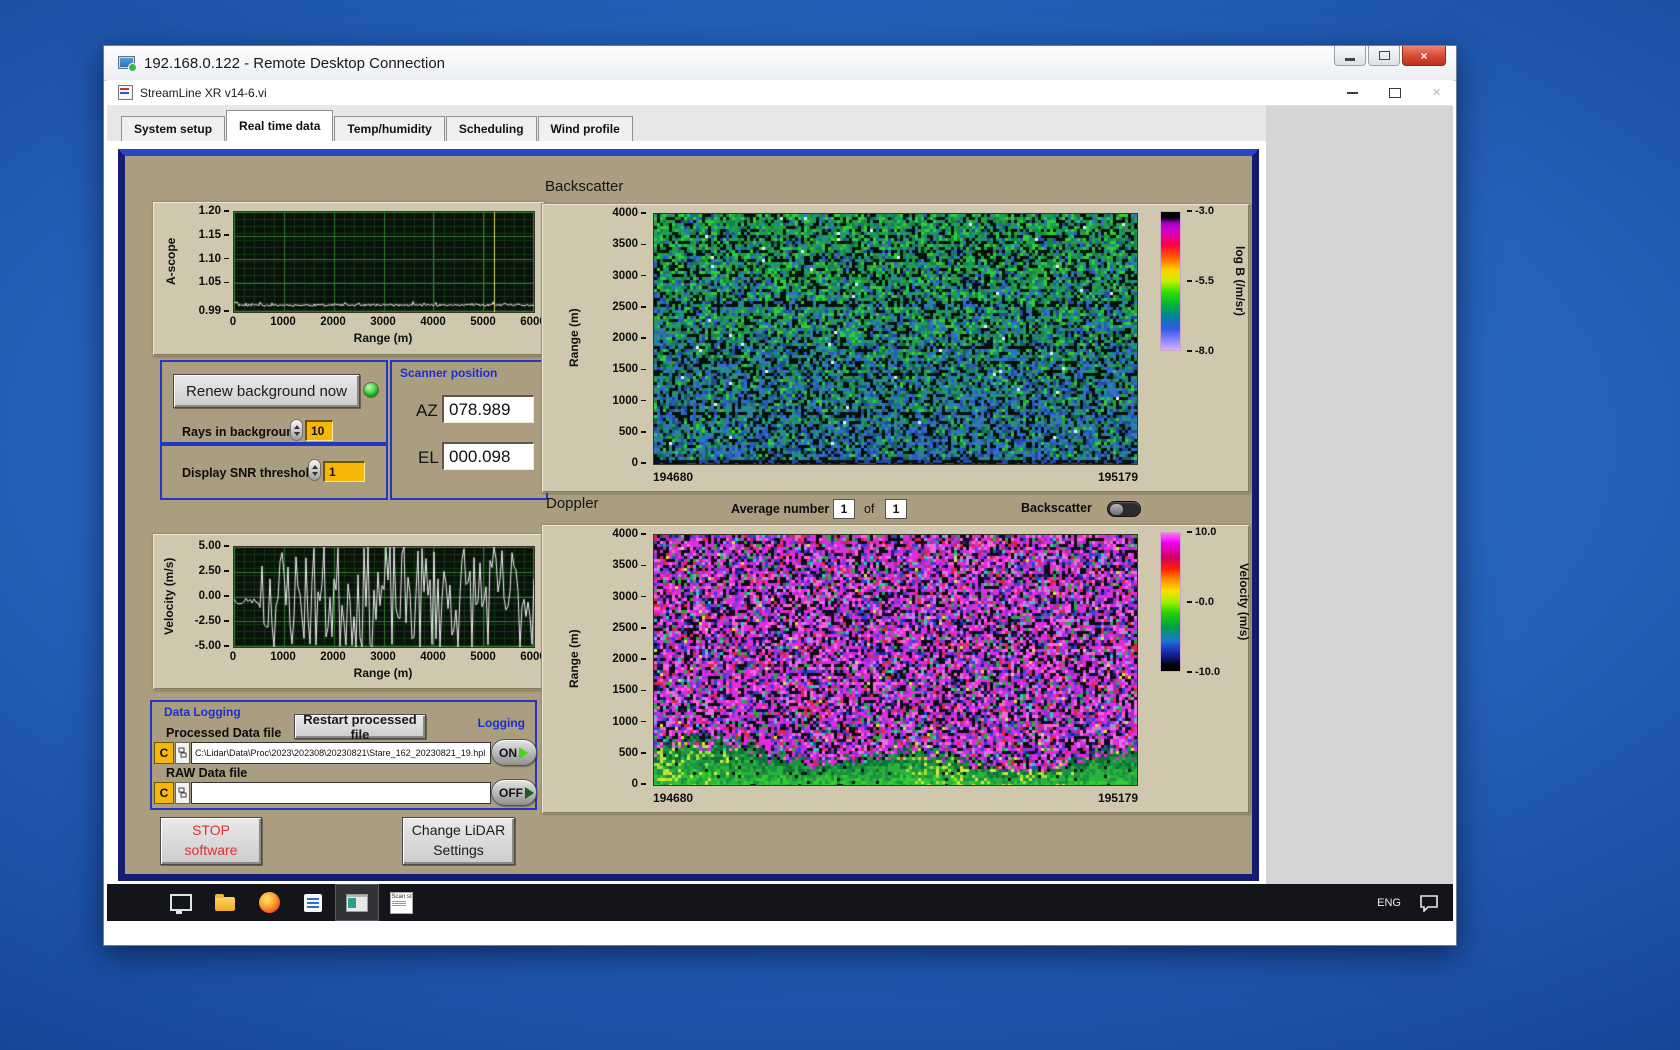 The image size is (1680, 1050). I want to click on increment-icon, so click(314, 466).